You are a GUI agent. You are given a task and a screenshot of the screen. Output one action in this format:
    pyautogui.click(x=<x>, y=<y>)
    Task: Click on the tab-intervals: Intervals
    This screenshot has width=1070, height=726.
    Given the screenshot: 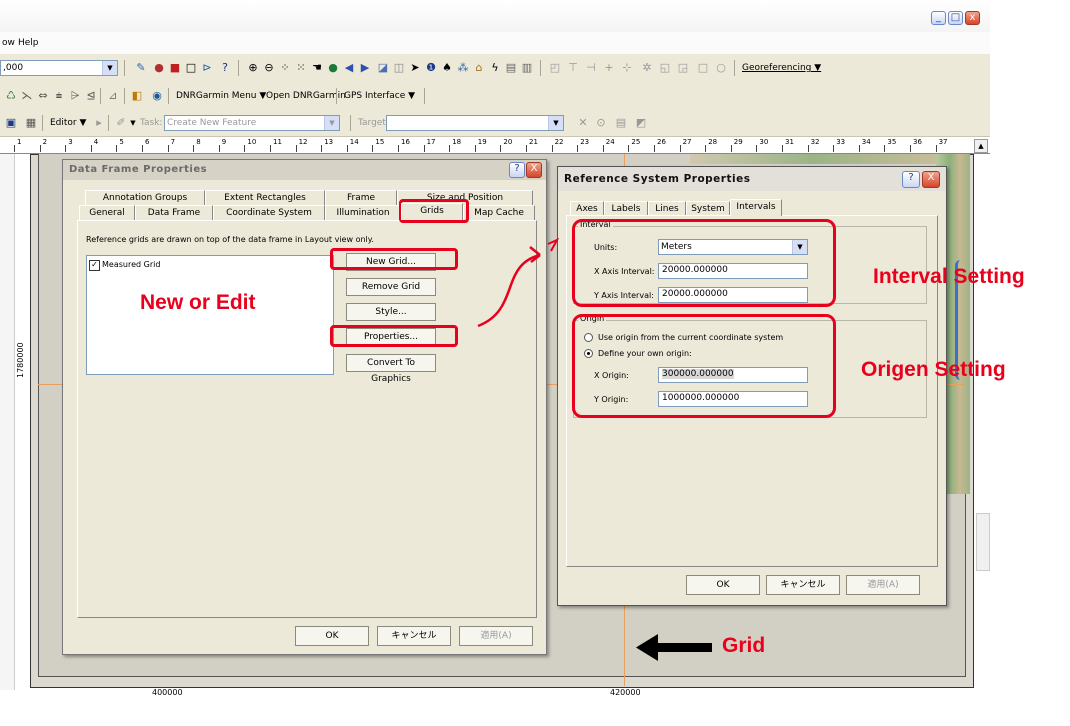 What is the action you would take?
    pyautogui.click(x=756, y=207)
    